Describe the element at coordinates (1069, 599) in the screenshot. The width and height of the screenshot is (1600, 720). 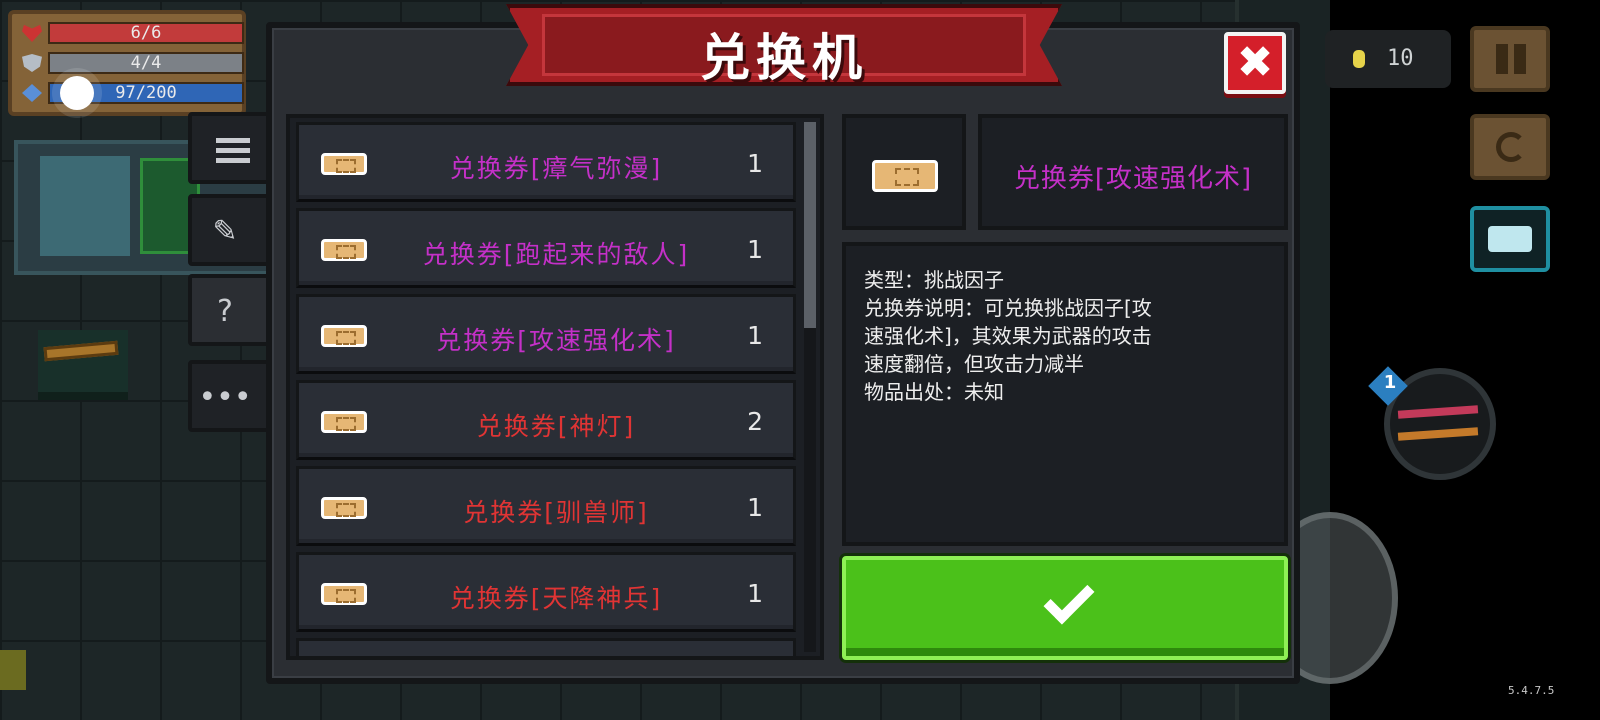
I see `check-icon` at that location.